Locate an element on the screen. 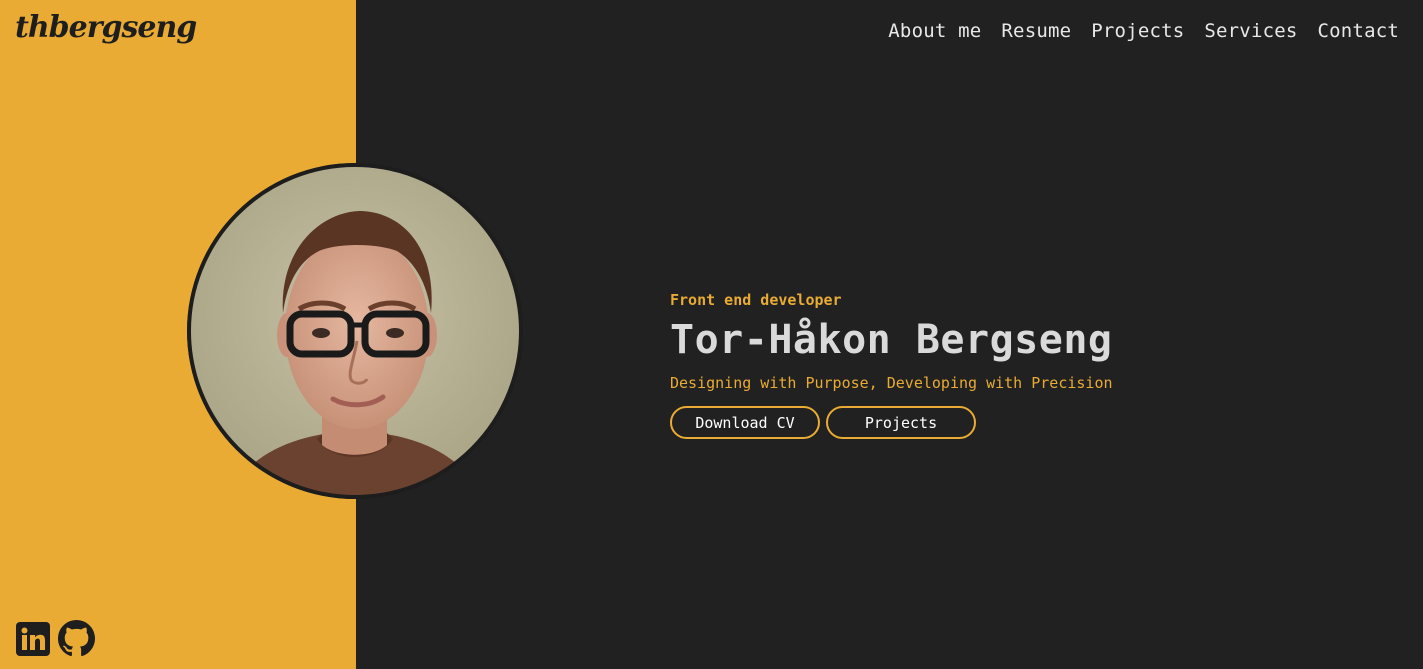 Image resolution: width=1423 pixels, height=669 pixels. download-cv-button: Download CV is located at coordinates (745, 422).